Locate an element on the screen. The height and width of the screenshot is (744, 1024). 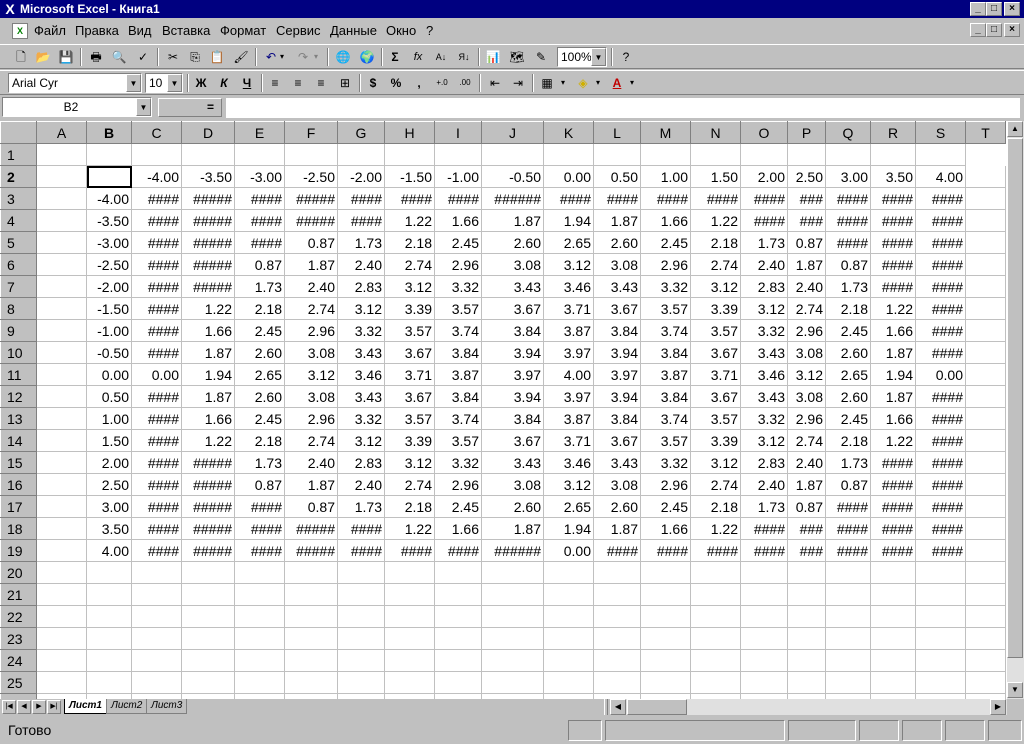
cell: 3.84 is located at coordinates (512, 418).